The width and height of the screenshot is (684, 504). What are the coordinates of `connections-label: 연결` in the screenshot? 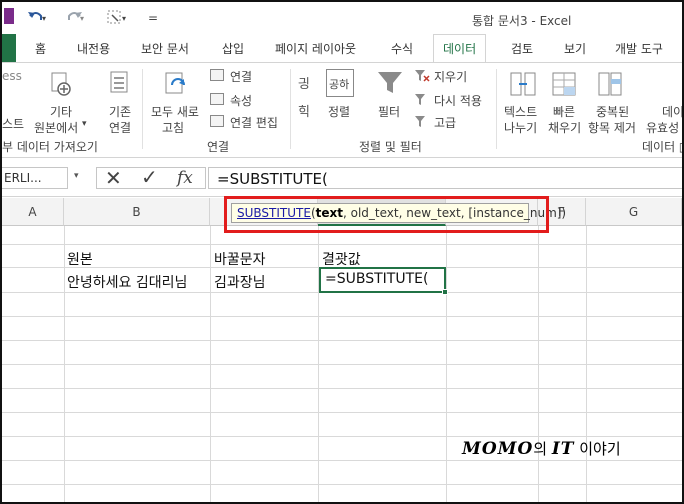 It's located at (241, 76).